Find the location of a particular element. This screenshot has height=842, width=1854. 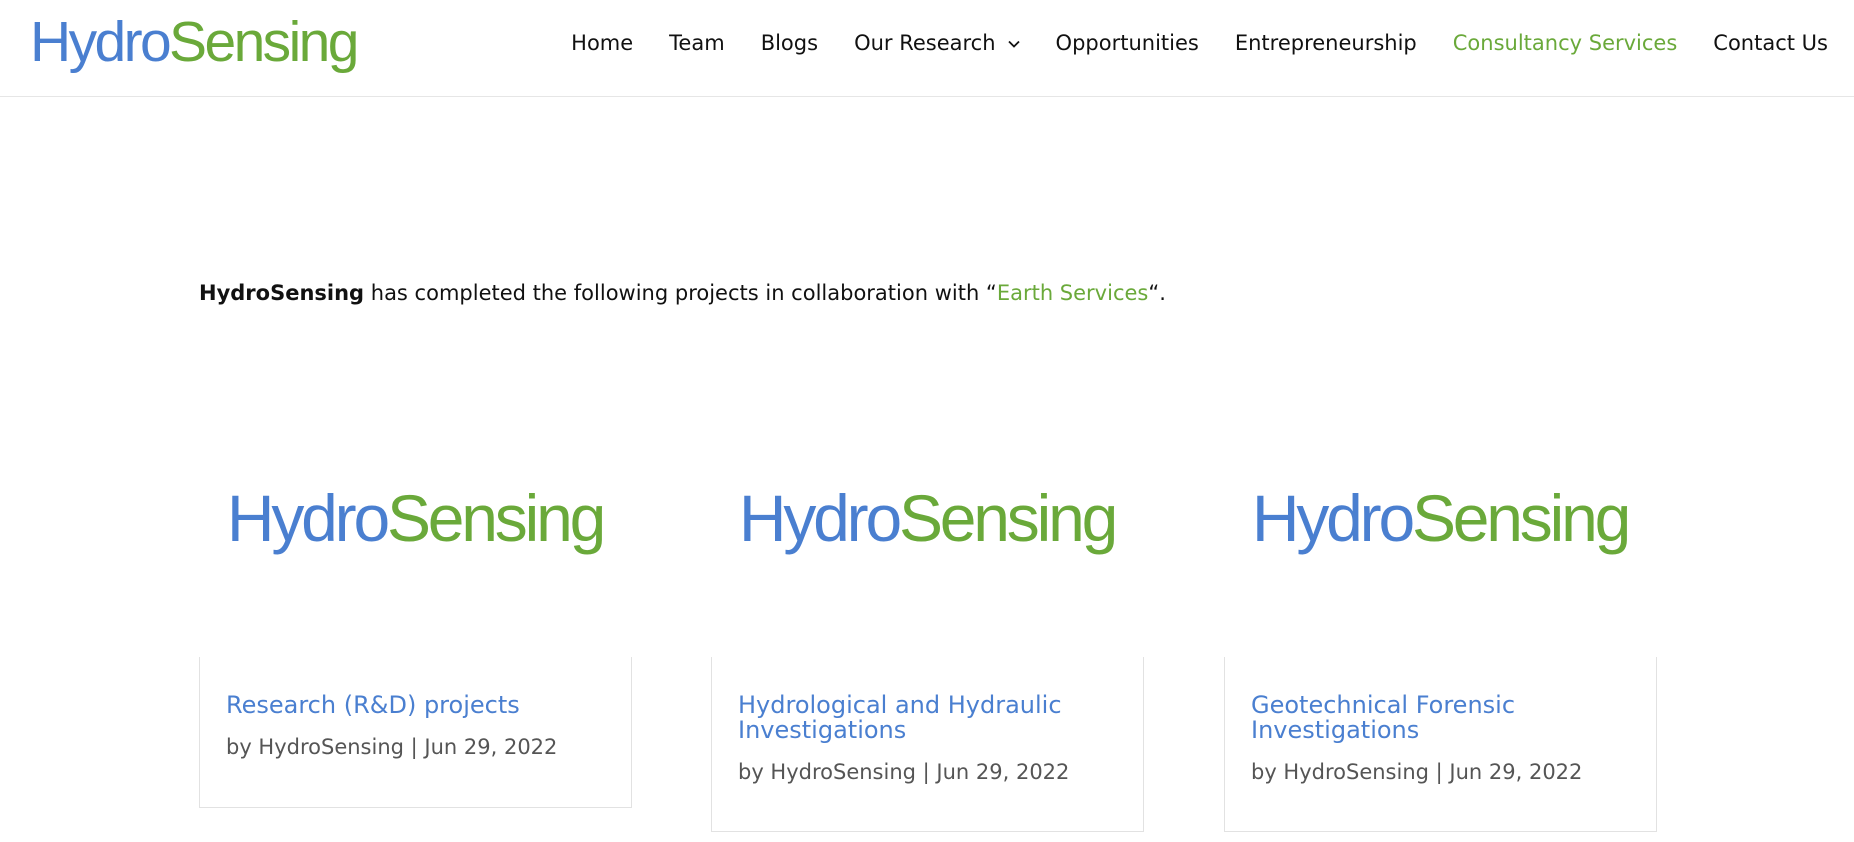

nav-item-label: Opportunities is located at coordinates (1127, 43).